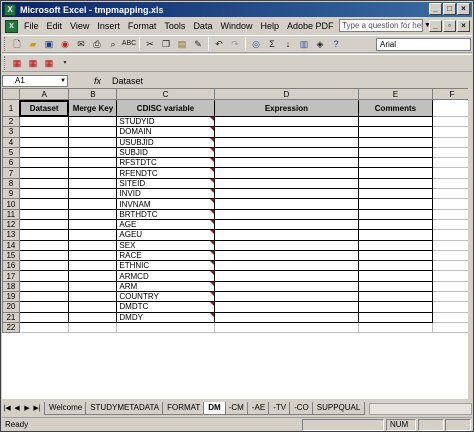 The height and width of the screenshot is (432, 474). Describe the element at coordinates (81, 44) in the screenshot. I see `email-icon: ✉` at that location.